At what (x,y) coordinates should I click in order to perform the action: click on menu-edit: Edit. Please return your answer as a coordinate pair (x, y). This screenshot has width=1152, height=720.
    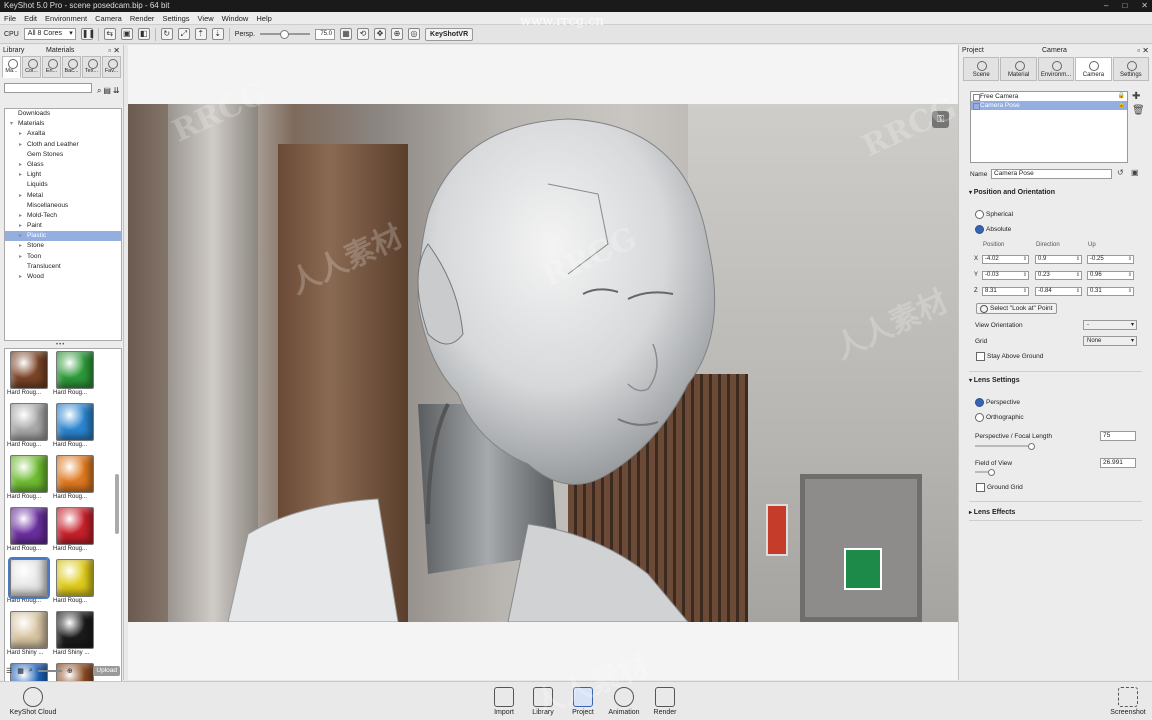
    Looking at the image, I should click on (30, 18).